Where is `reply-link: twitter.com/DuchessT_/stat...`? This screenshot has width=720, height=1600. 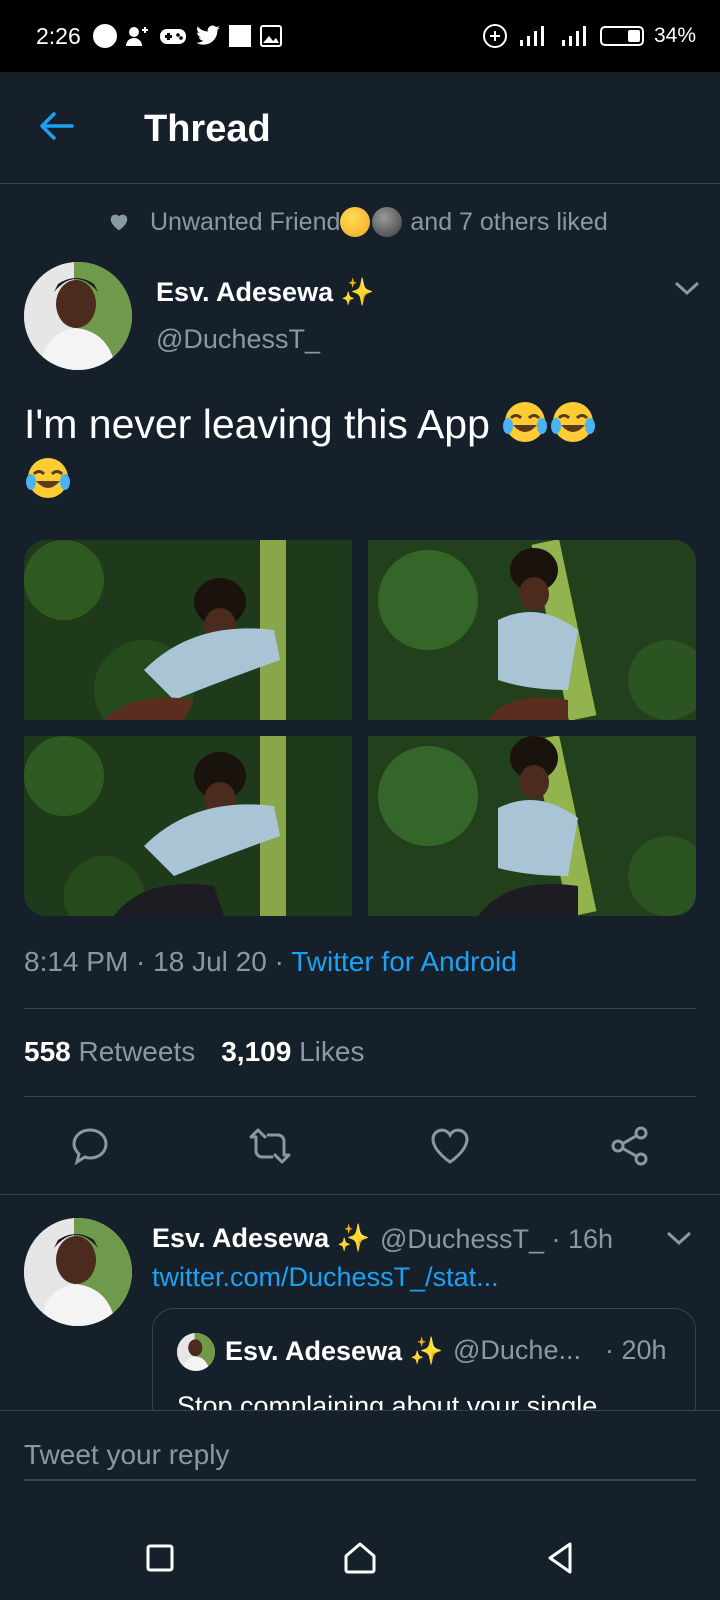 reply-link: twitter.com/DuchessT_/stat... is located at coordinates (325, 1277).